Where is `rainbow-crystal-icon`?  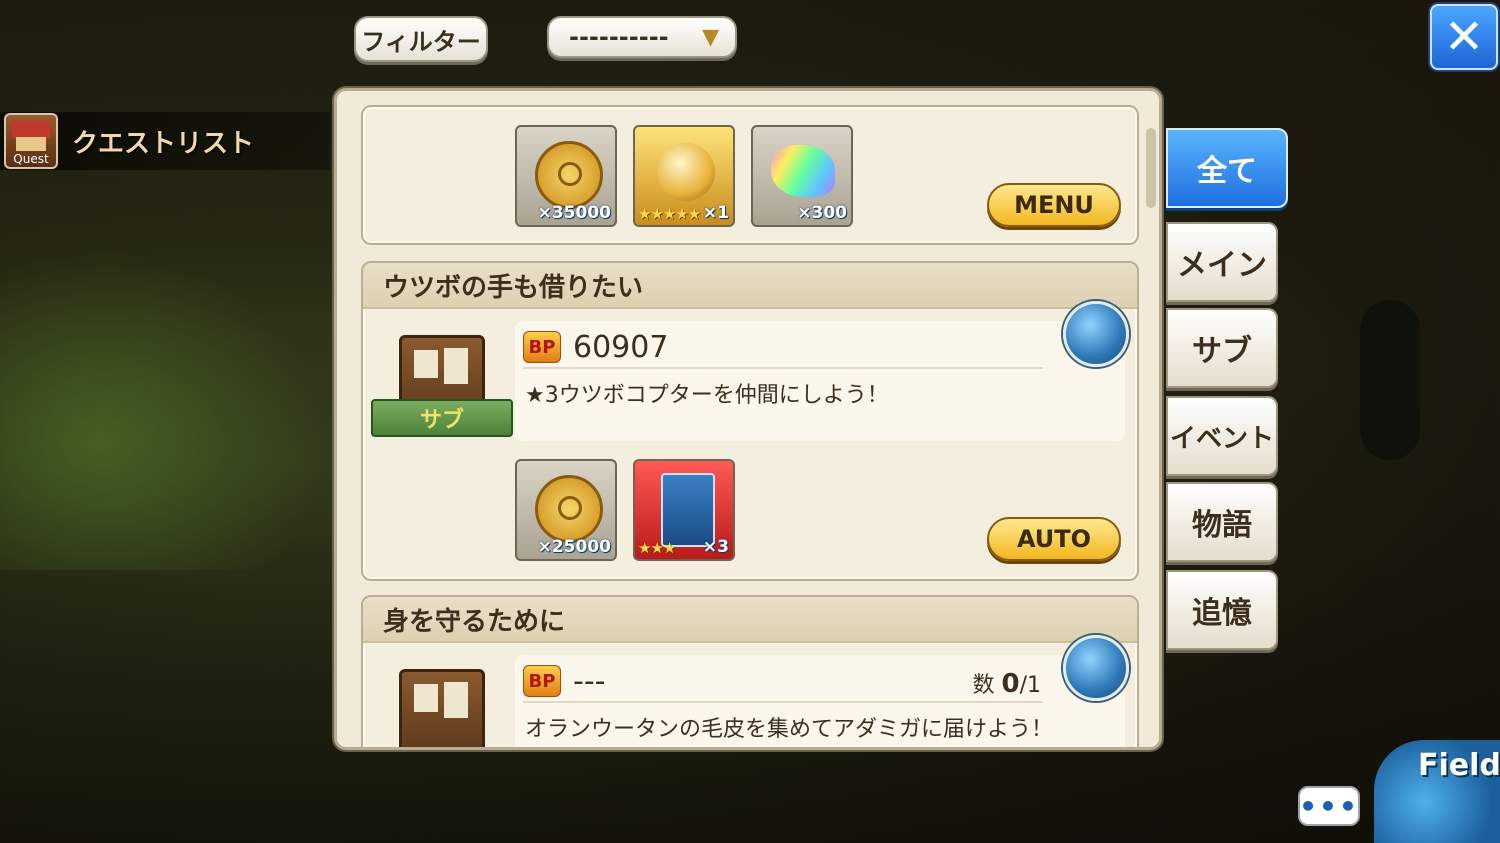 rainbow-crystal-icon is located at coordinates (803, 171).